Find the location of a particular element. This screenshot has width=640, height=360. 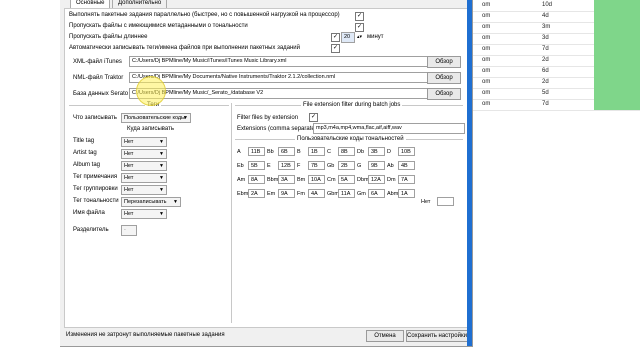

skip-minutes-input: 20 is located at coordinates (348, 37).